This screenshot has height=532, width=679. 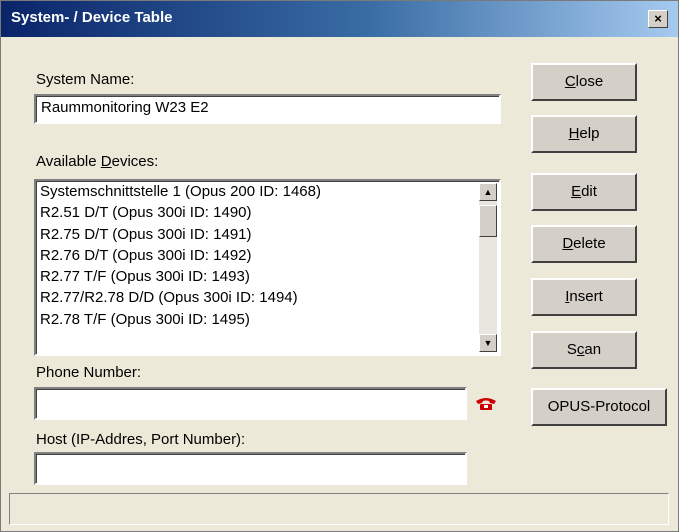 What do you see at coordinates (141, 439) in the screenshot?
I see `host-label: Host (IP-Addres, Port Number):` at bounding box center [141, 439].